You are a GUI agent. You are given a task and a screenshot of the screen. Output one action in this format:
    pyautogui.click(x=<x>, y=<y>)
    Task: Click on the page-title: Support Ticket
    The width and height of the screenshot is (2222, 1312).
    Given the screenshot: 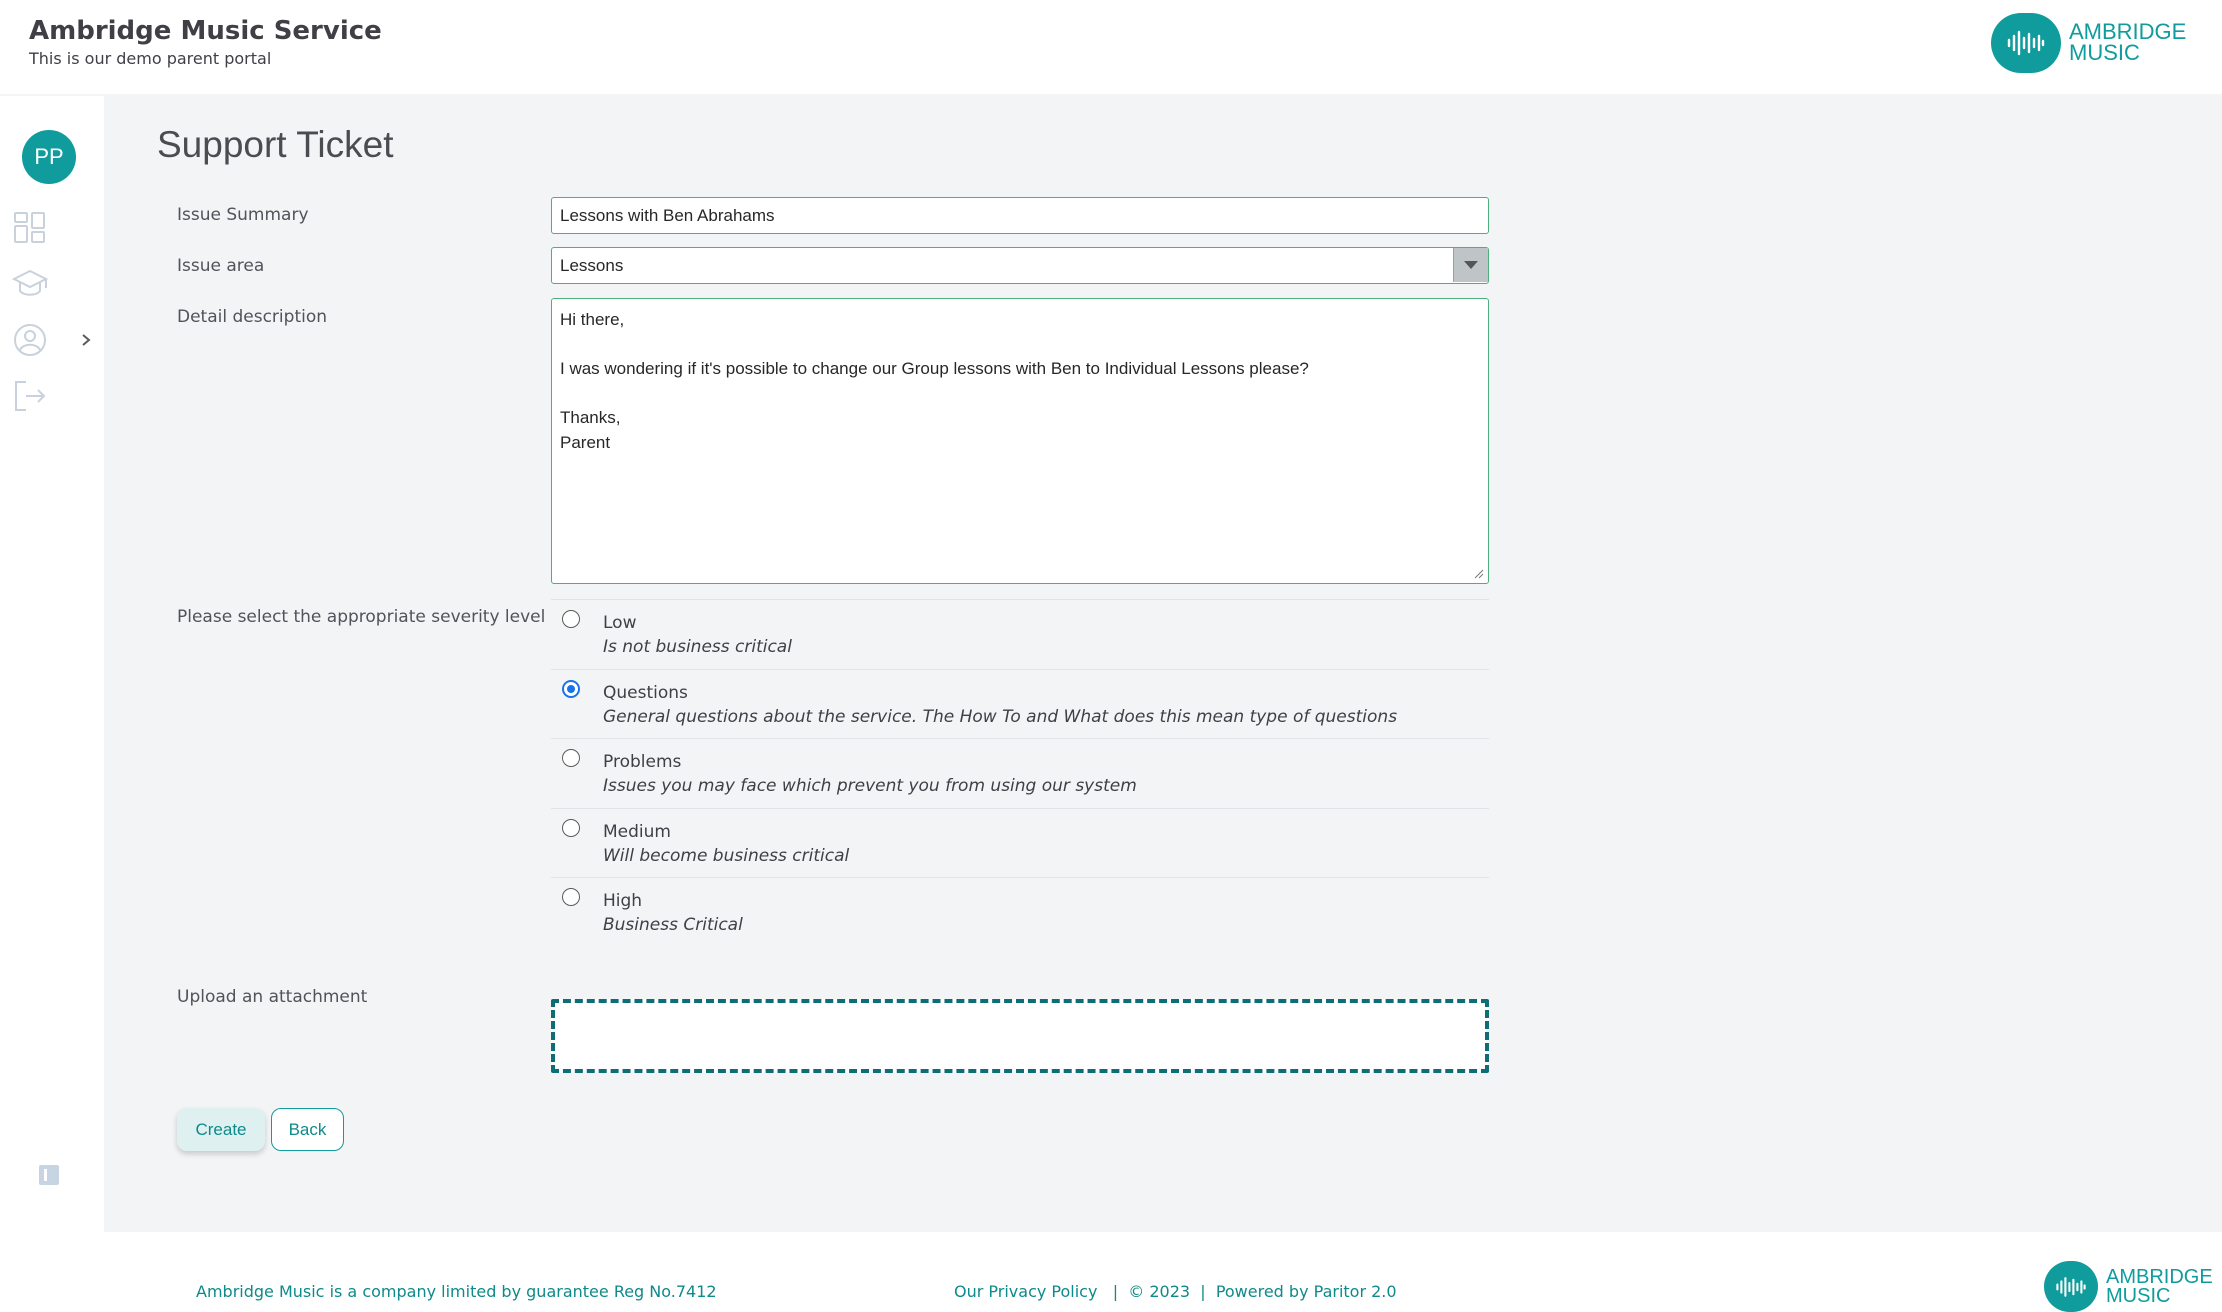 What is the action you would take?
    pyautogui.click(x=275, y=144)
    